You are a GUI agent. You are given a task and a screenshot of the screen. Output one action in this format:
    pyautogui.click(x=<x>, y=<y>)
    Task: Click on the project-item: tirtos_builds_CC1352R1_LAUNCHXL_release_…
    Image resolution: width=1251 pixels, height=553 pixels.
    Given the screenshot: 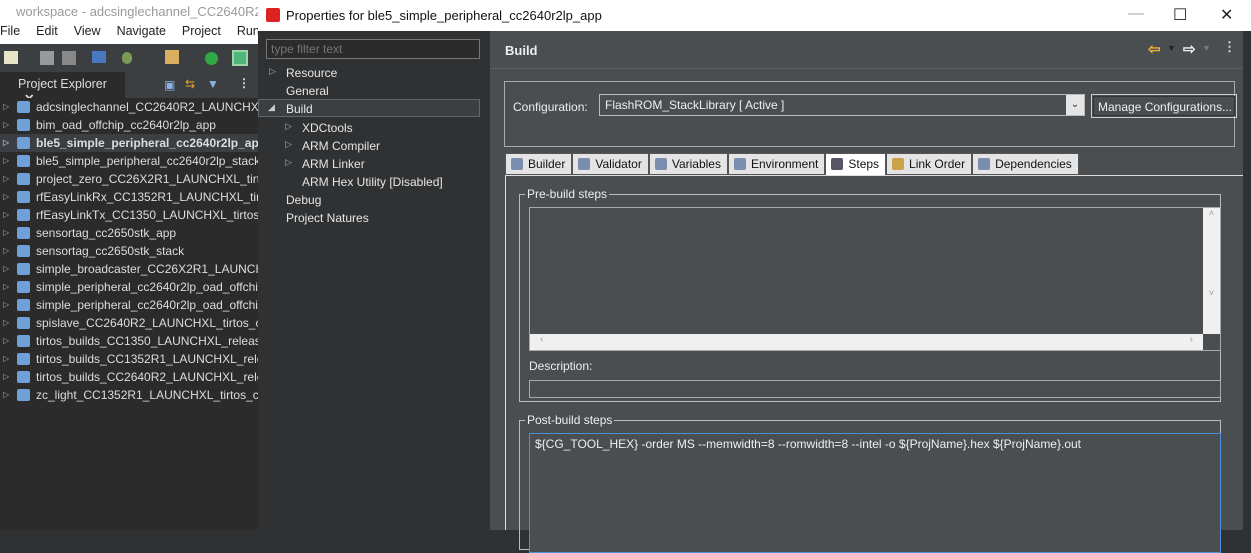 What is the action you would take?
    pyautogui.click(x=129, y=359)
    